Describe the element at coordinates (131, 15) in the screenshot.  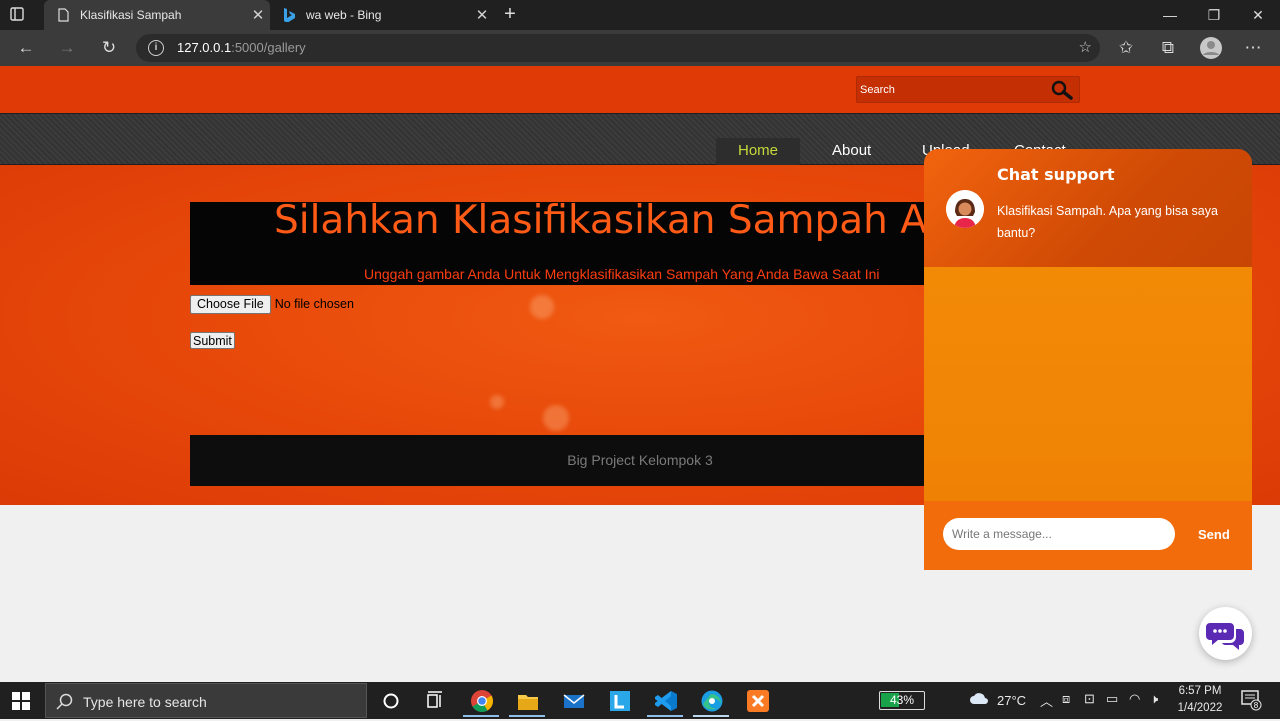
I see `tab-title: Klasifikasi Sampah` at that location.